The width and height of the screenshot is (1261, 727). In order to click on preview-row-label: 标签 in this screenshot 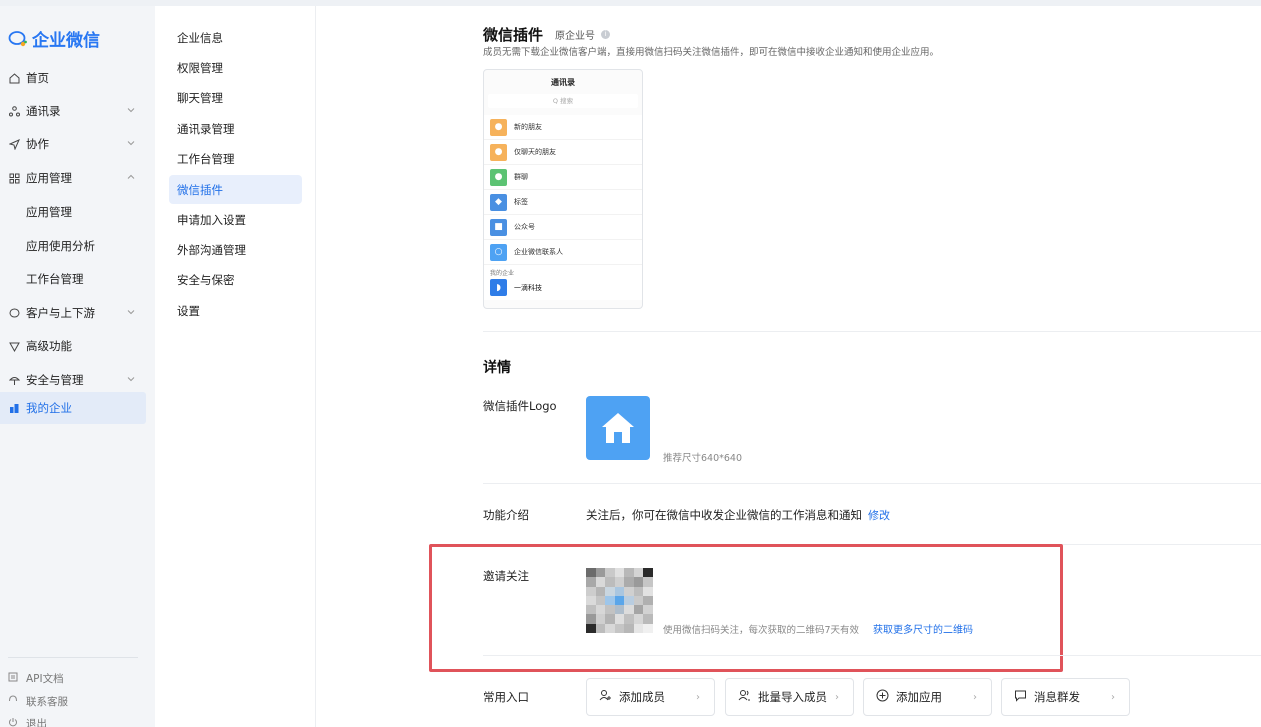, I will do `click(521, 202)`.